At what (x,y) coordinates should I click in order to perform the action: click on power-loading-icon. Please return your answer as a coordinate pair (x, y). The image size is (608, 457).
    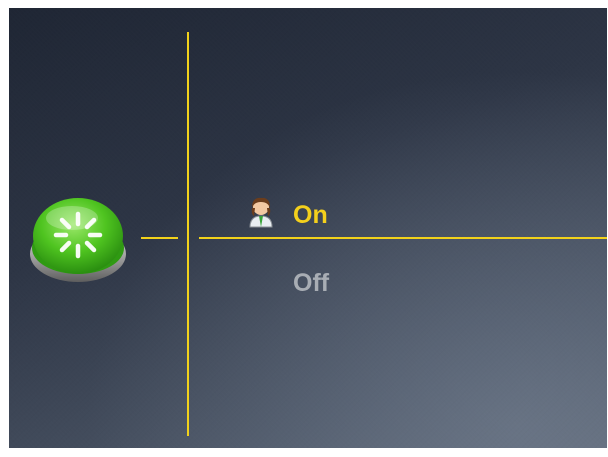
    Looking at the image, I should click on (78, 240).